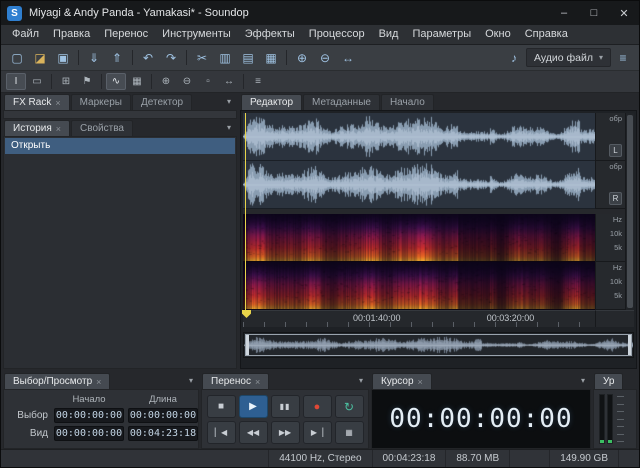  Describe the element at coordinates (248, 58) in the screenshot. I see `paste-button: ▤` at that location.